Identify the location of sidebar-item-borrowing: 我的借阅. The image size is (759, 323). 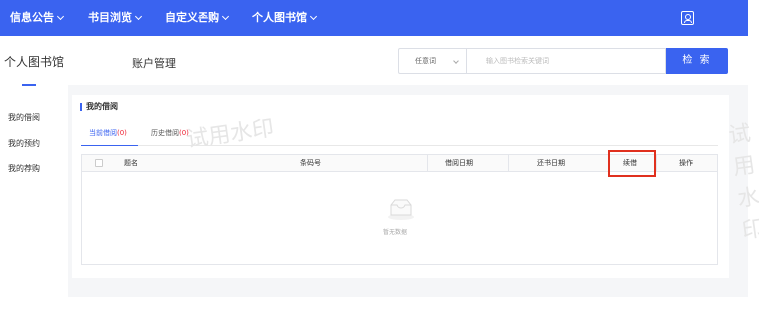
(24, 117).